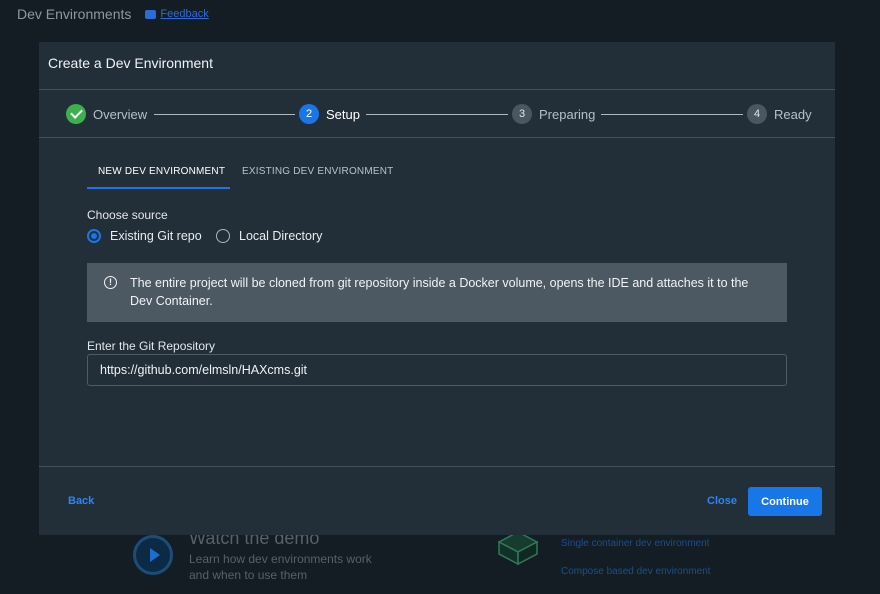 The image size is (880, 594). I want to click on radio-label: Local Directory, so click(281, 236).